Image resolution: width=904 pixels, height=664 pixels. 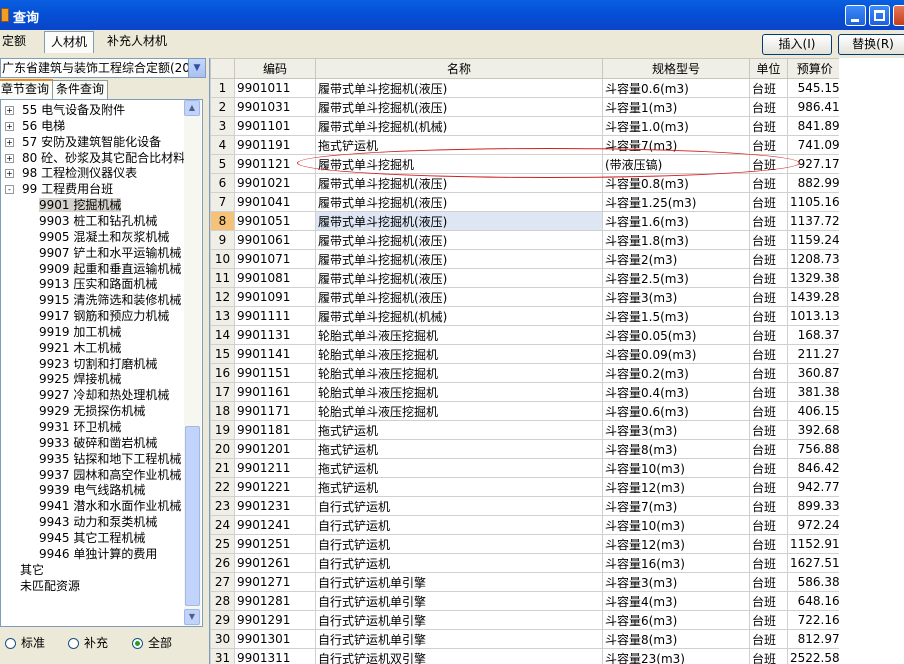 What do you see at coordinates (815, 68) in the screenshot?
I see `column-header: 预算价` at bounding box center [815, 68].